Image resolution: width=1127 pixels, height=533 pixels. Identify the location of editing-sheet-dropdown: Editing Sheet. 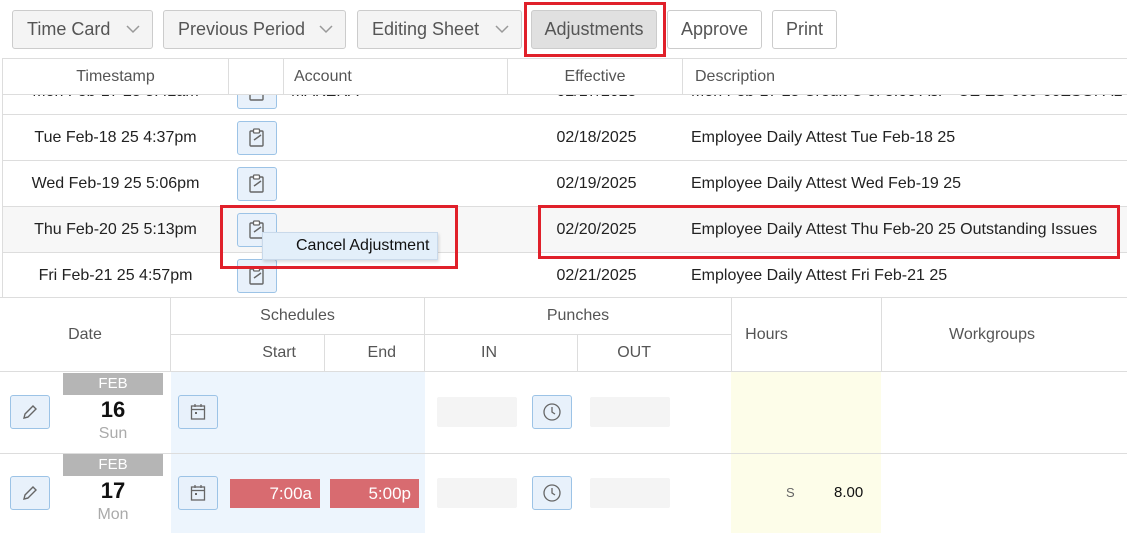
(439, 29).